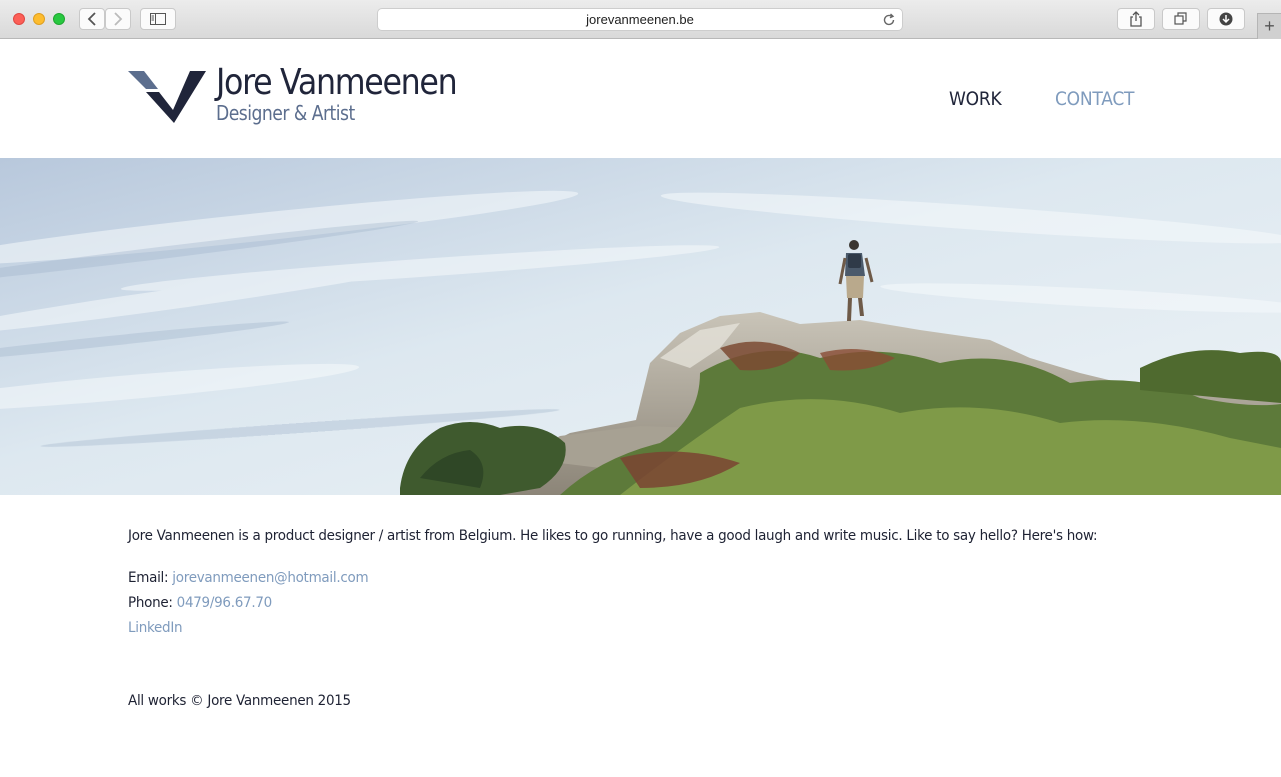  I want to click on tabs-overview-button, so click(1181, 19).